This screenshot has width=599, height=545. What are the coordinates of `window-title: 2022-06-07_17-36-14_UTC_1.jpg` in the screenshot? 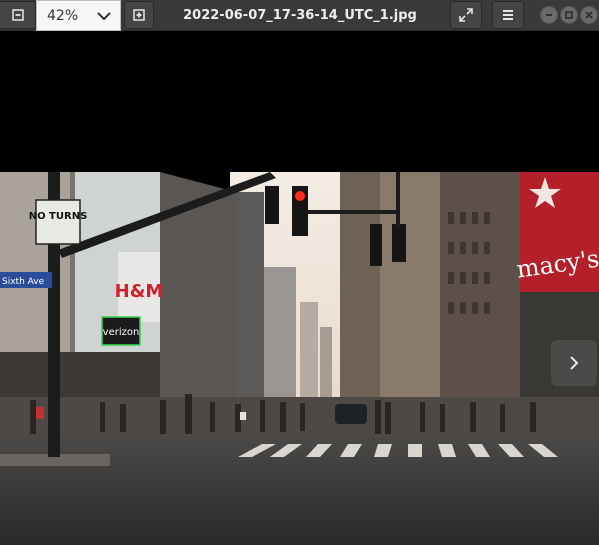 It's located at (300, 15).